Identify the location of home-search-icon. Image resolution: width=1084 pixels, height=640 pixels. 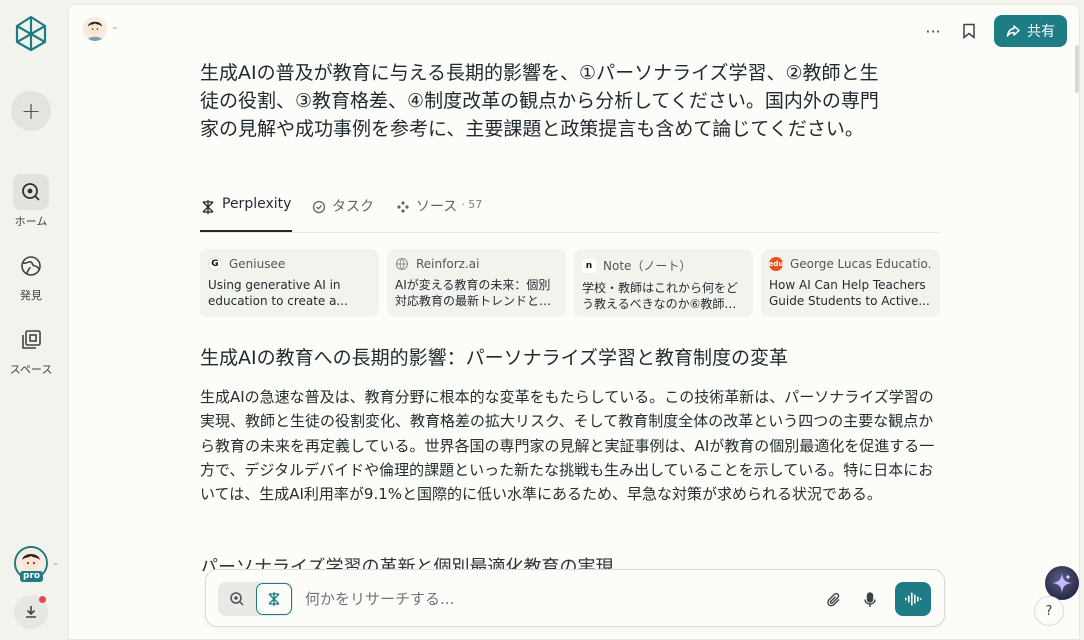
(31, 192).